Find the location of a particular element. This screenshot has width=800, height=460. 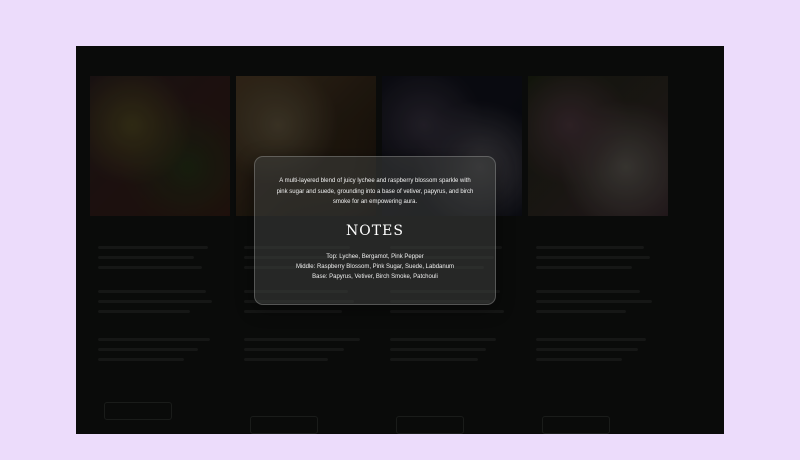

notes-heading: NOTES is located at coordinates (375, 231).